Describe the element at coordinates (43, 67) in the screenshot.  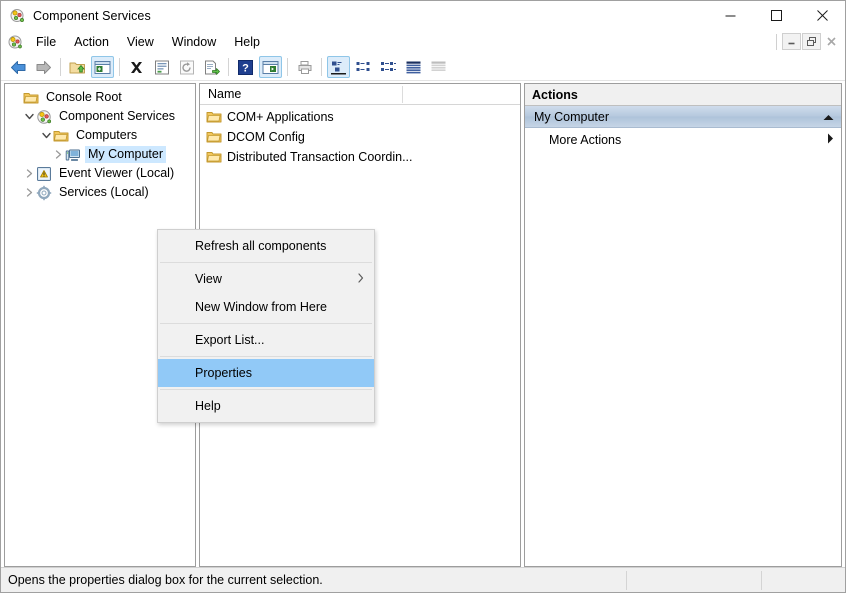
I see `forward-icon` at that location.